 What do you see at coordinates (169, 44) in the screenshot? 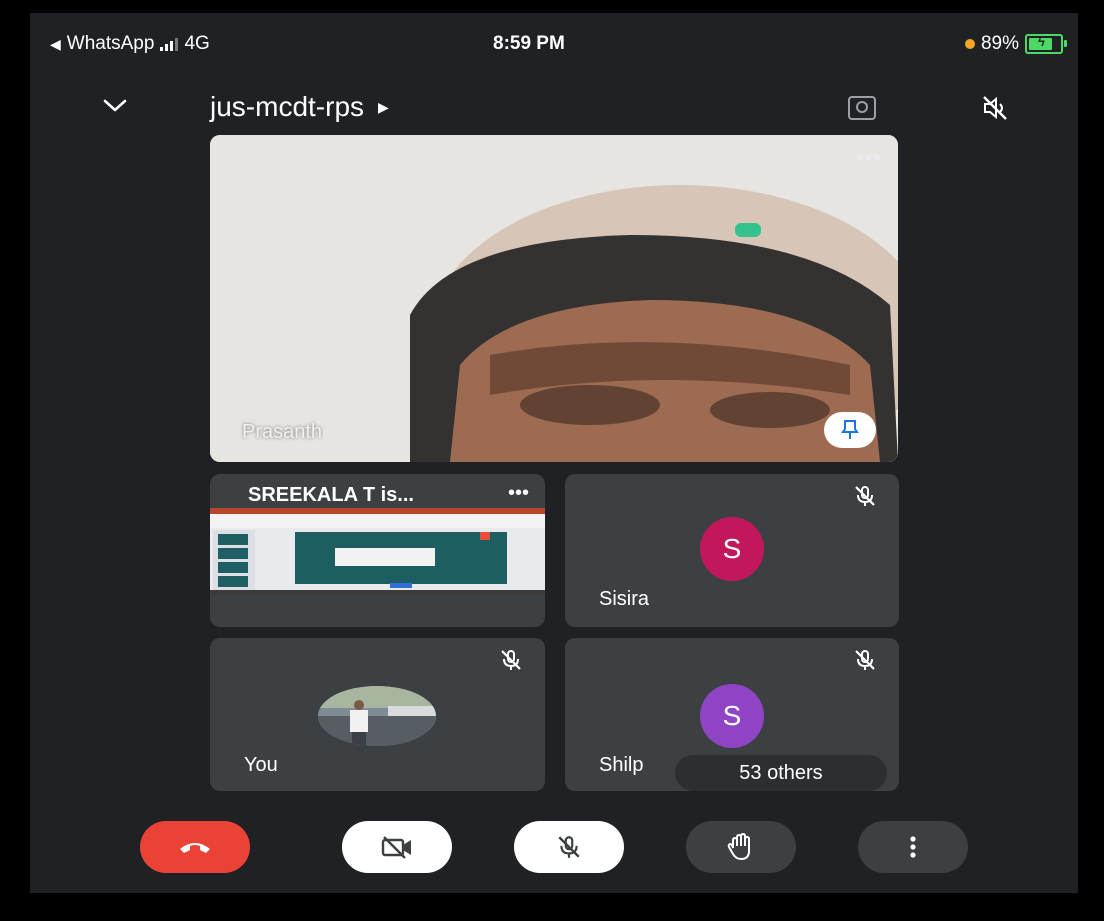
I see `signal-icon` at bounding box center [169, 44].